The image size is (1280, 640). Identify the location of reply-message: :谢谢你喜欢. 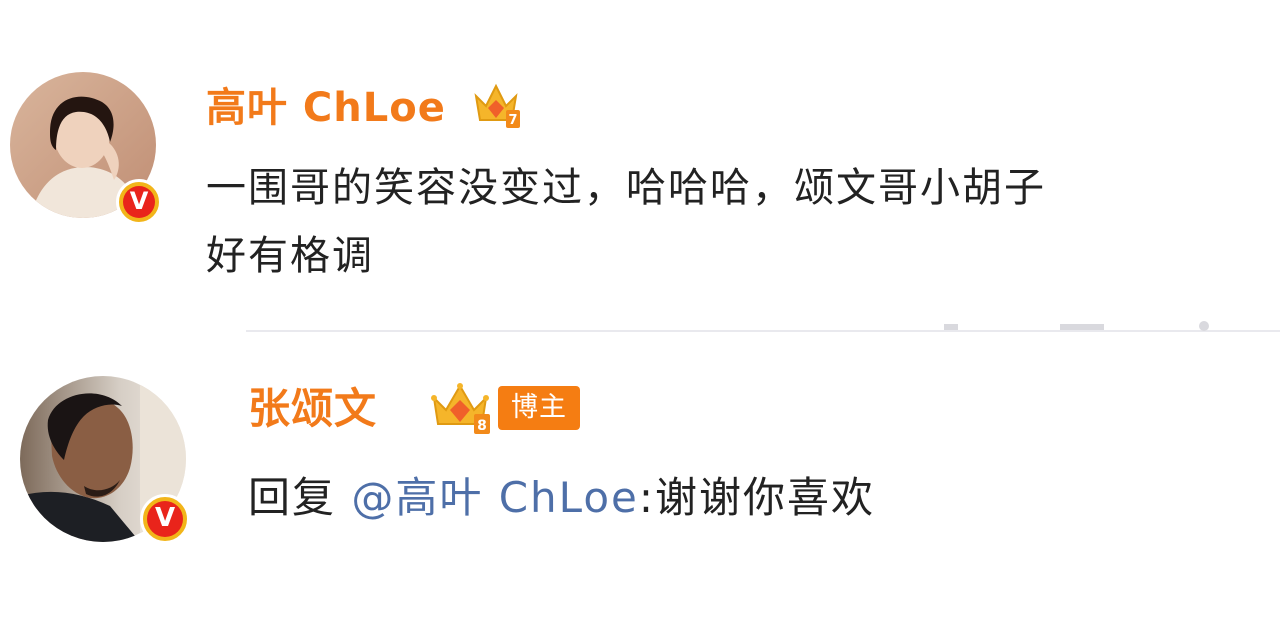
(757, 497).